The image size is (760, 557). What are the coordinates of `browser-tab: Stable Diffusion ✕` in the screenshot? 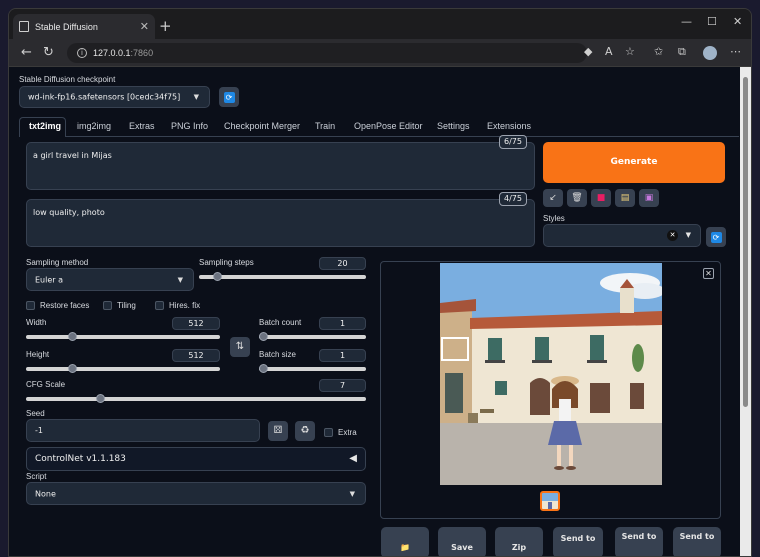 It's located at (84, 26).